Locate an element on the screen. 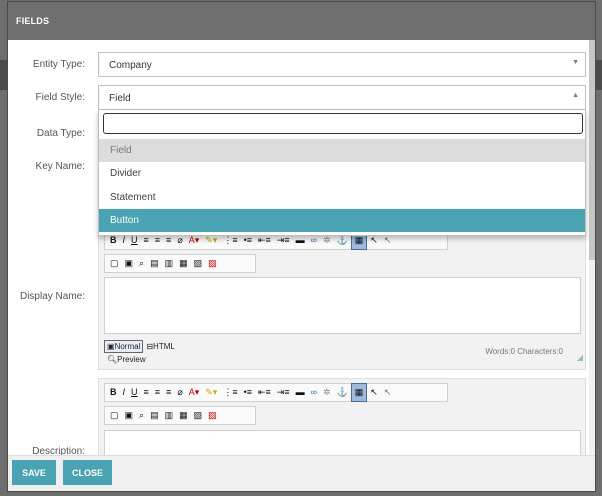 Image resolution: width=602 pixels, height=496 pixels. horizontal-rule-icon: ▬ is located at coordinates (300, 392).